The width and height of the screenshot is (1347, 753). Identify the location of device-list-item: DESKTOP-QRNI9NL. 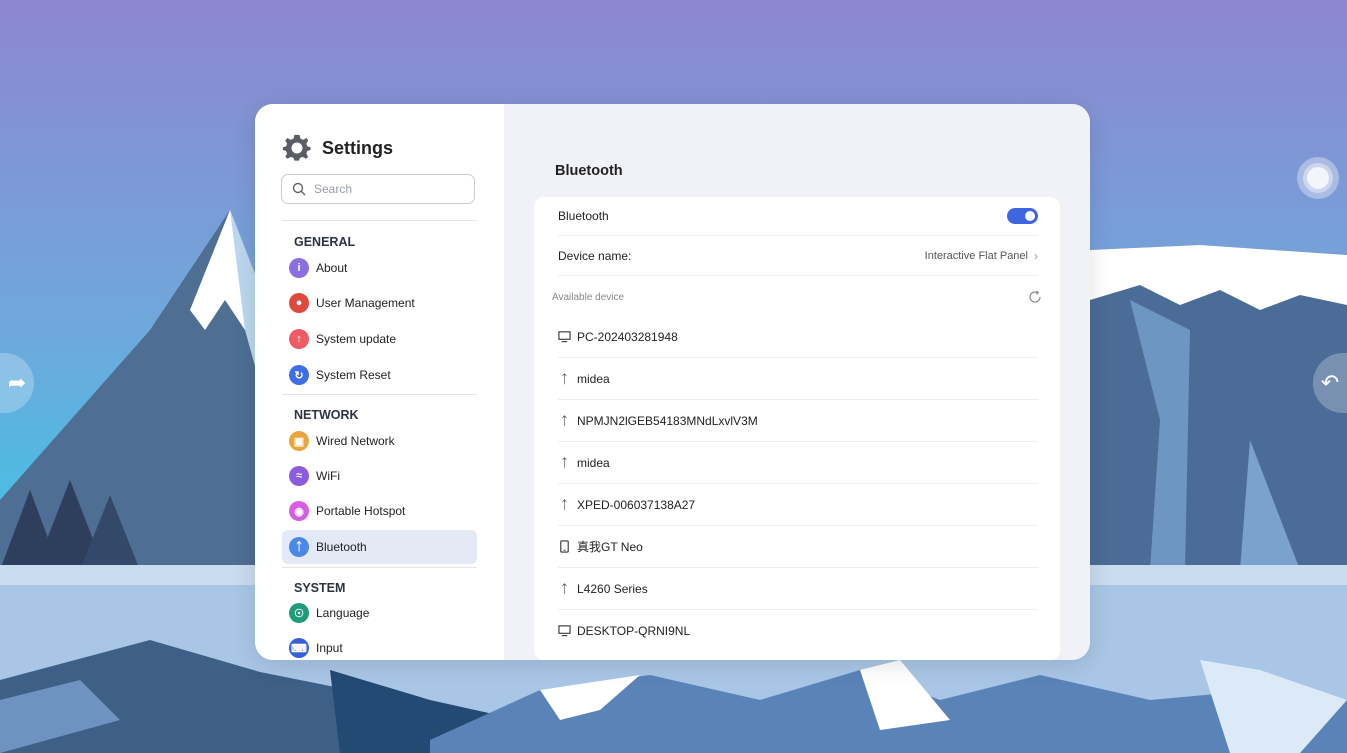
(798, 630).